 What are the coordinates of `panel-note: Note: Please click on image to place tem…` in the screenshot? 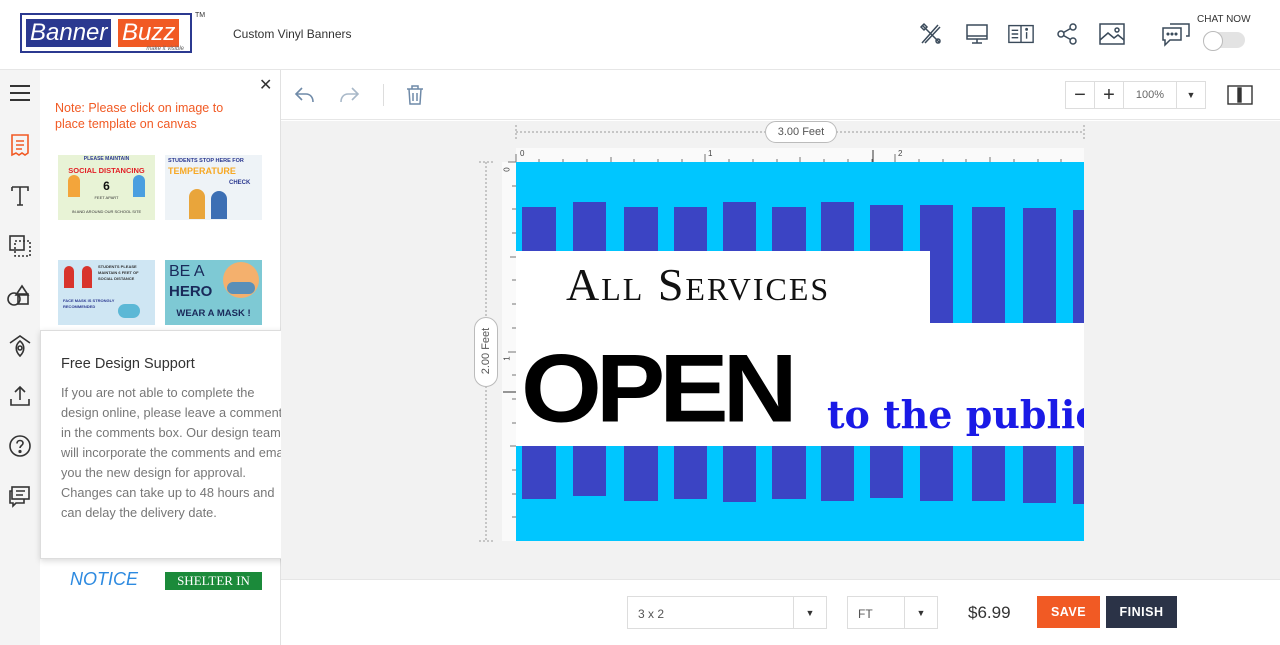 It's located at (139, 116).